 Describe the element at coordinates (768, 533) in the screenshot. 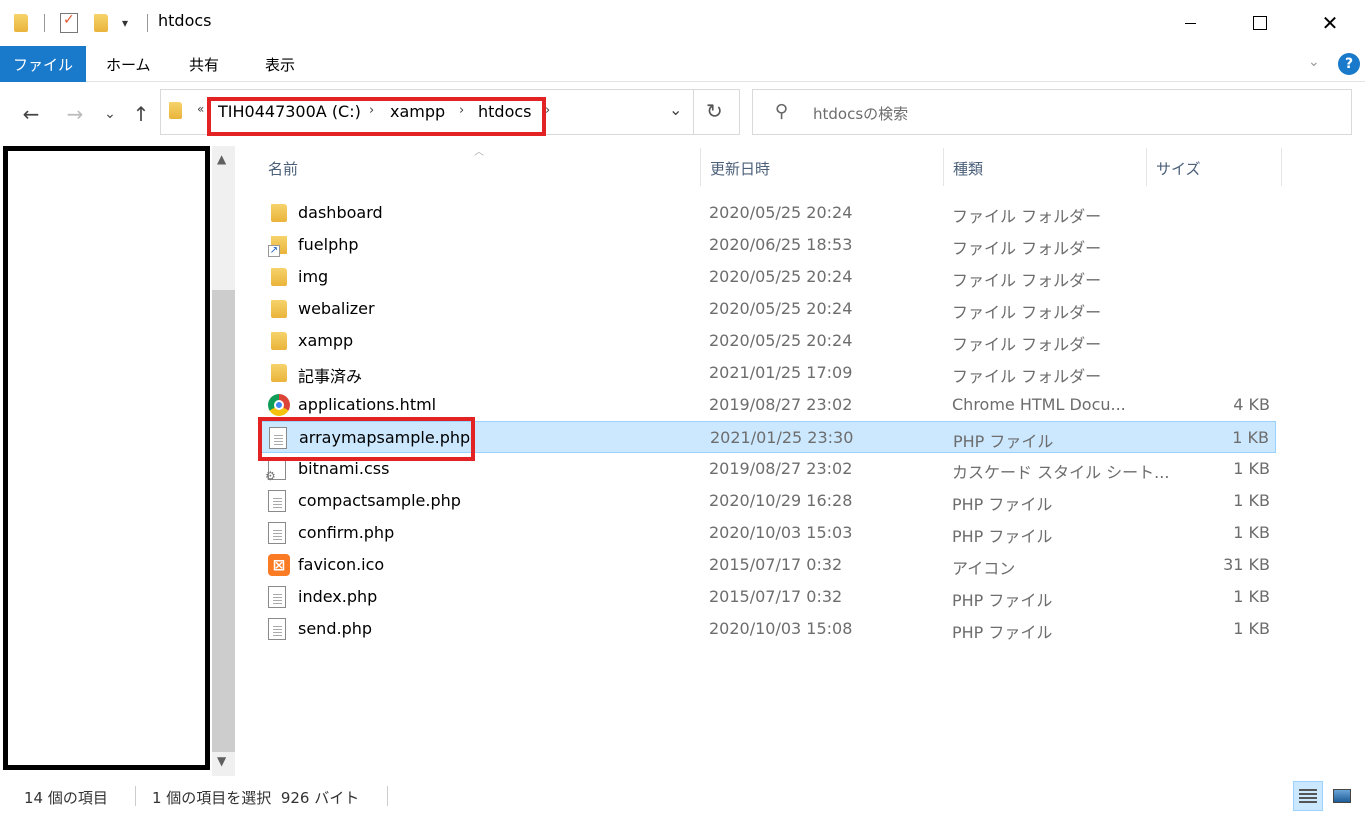

I see `file-row: confirm.php 2020/10/03 15:03 PHP ファイル 1 KB` at that location.